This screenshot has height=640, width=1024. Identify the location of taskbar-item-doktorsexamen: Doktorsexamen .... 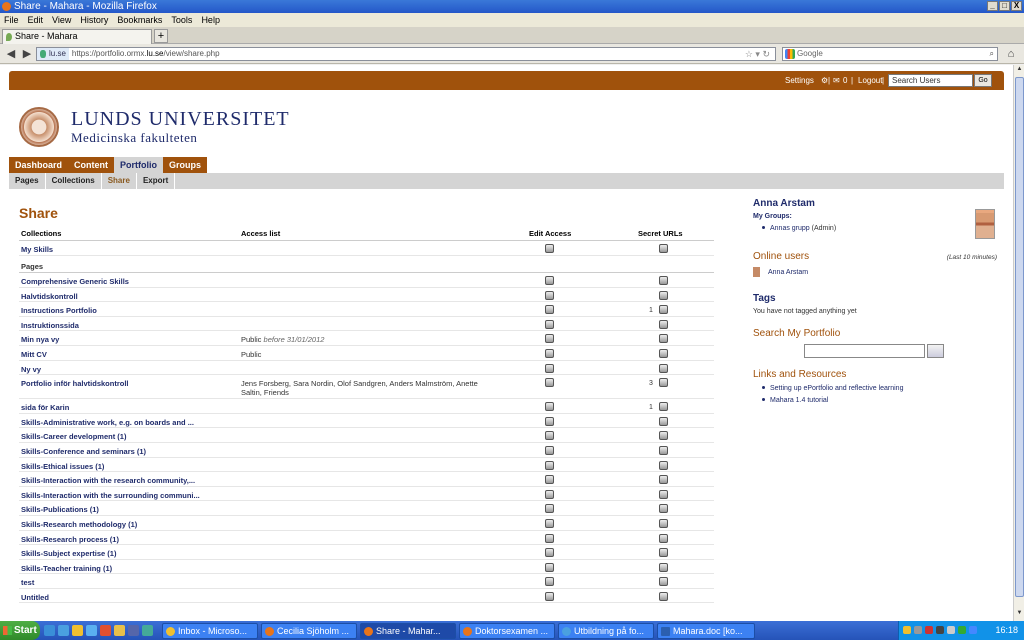
(507, 631).